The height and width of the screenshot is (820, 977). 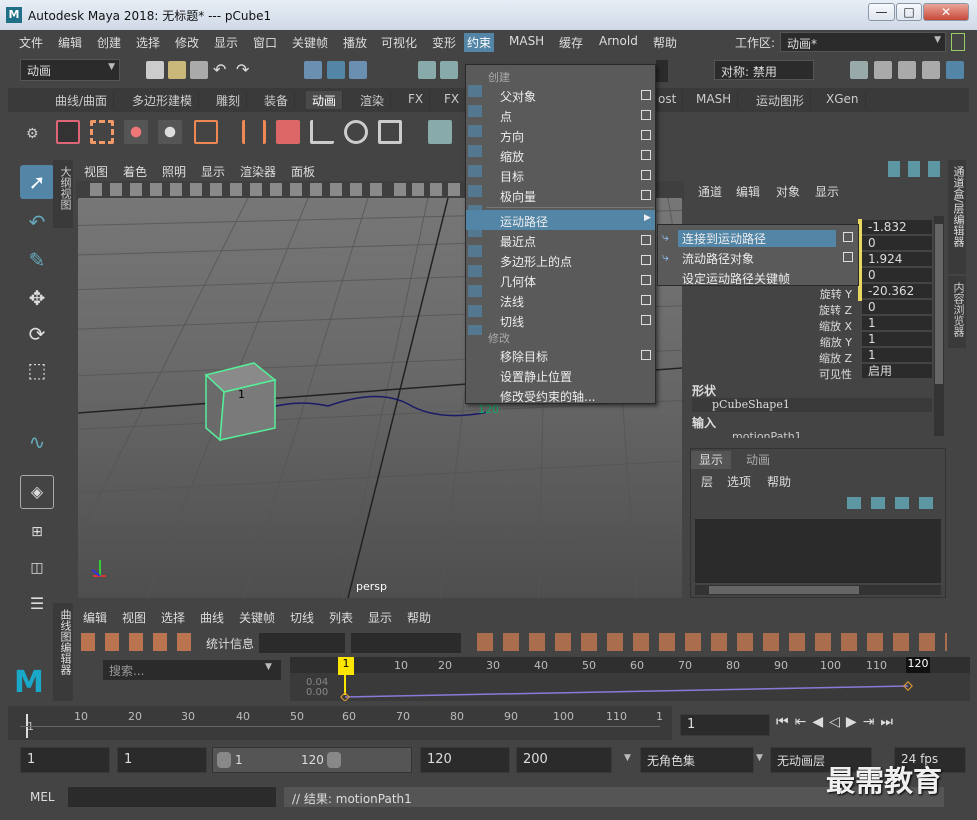 I want to click on snap-curve-icon, so click(x=449, y=70).